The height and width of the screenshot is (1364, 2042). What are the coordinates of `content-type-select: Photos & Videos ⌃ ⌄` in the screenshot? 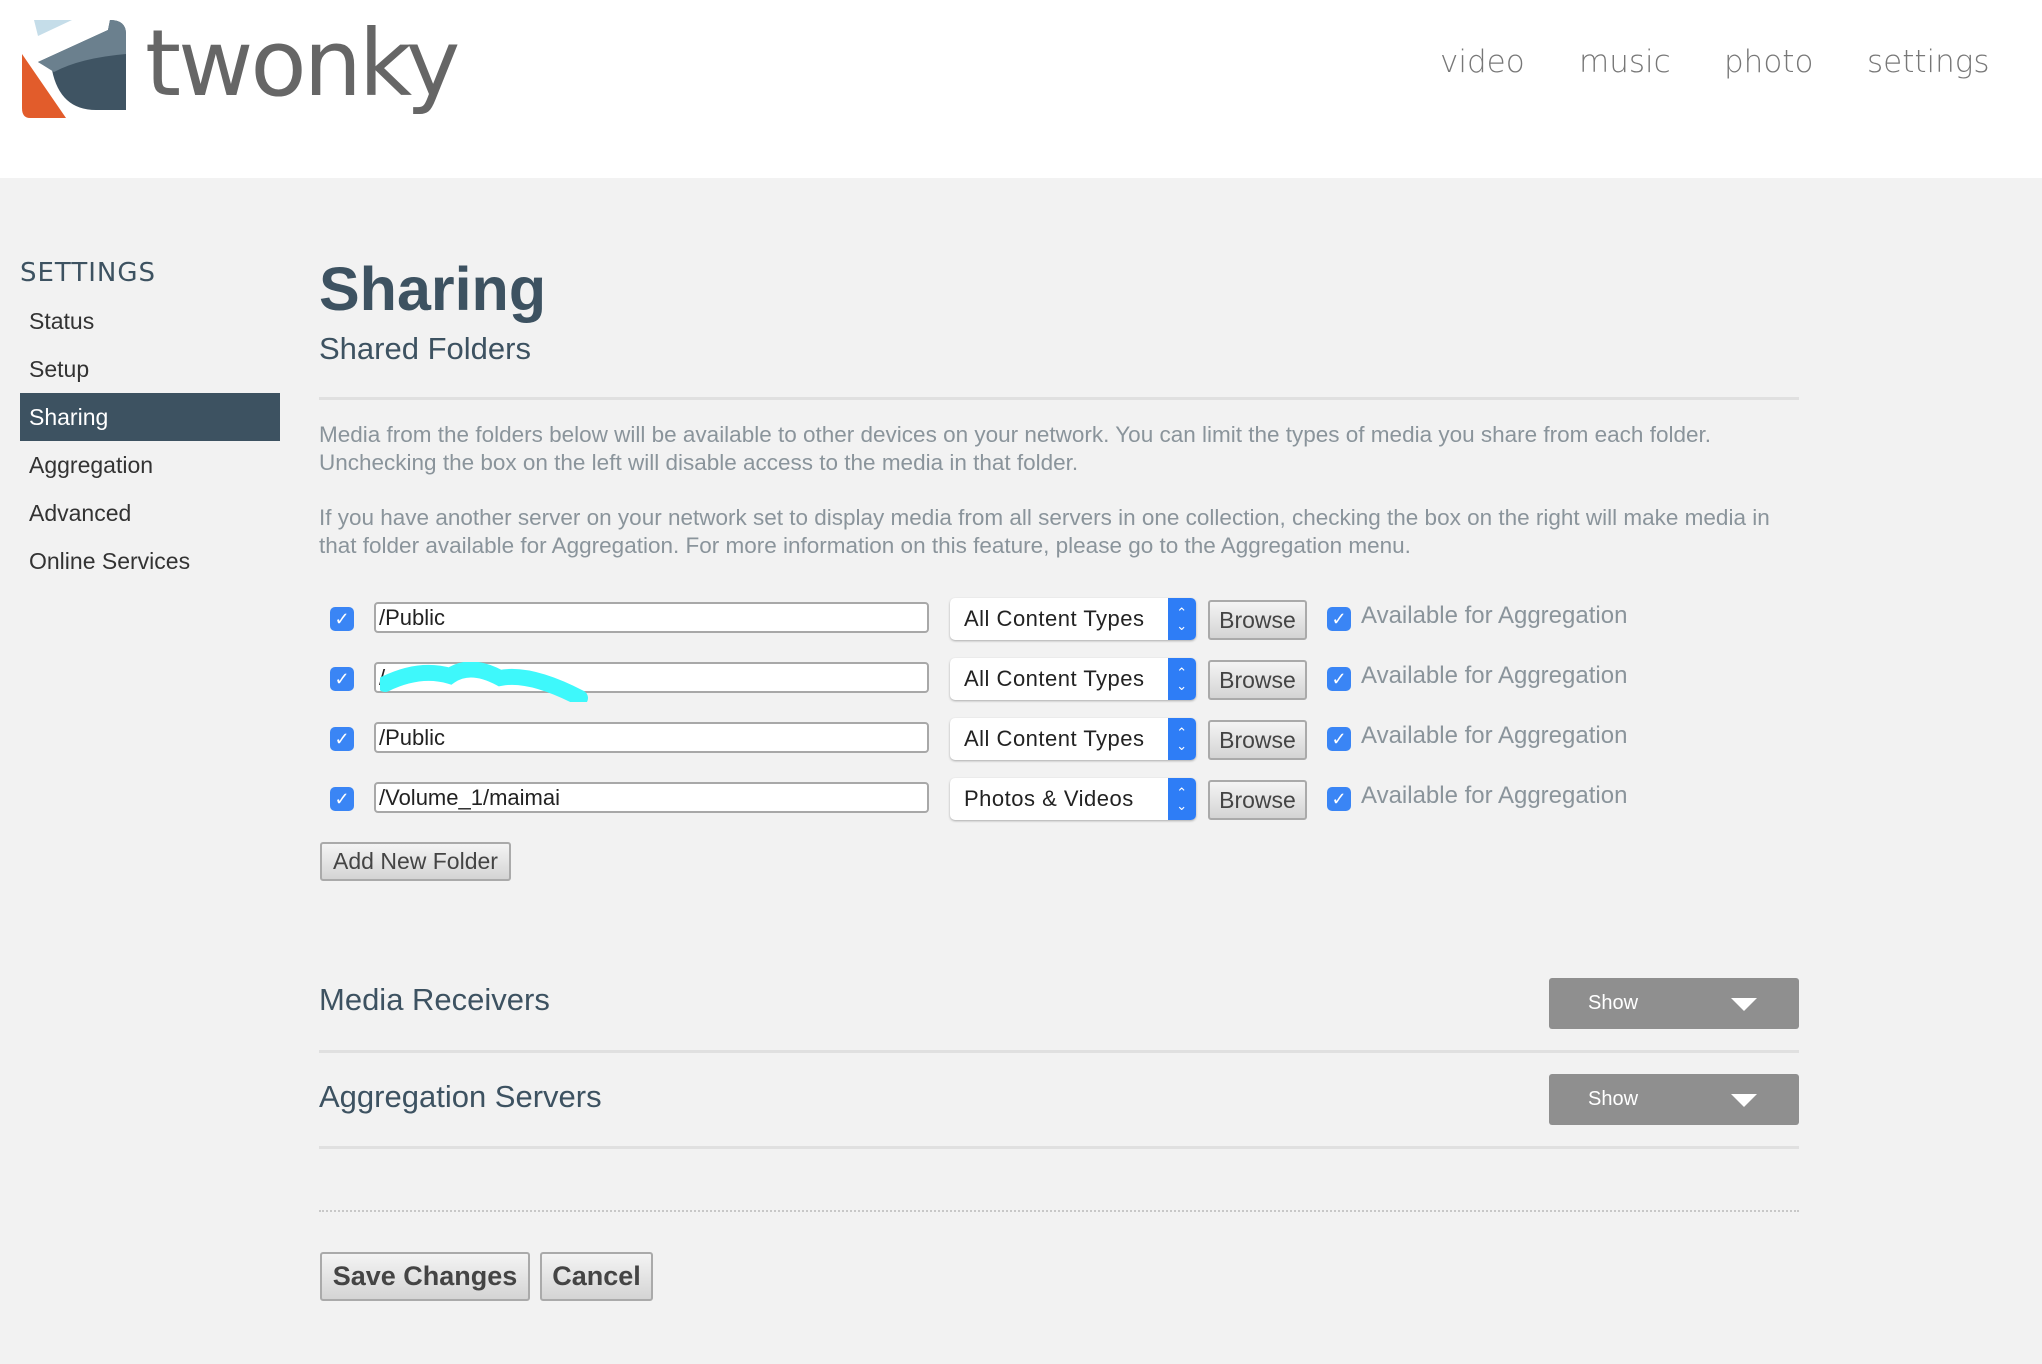 It's located at (1073, 799).